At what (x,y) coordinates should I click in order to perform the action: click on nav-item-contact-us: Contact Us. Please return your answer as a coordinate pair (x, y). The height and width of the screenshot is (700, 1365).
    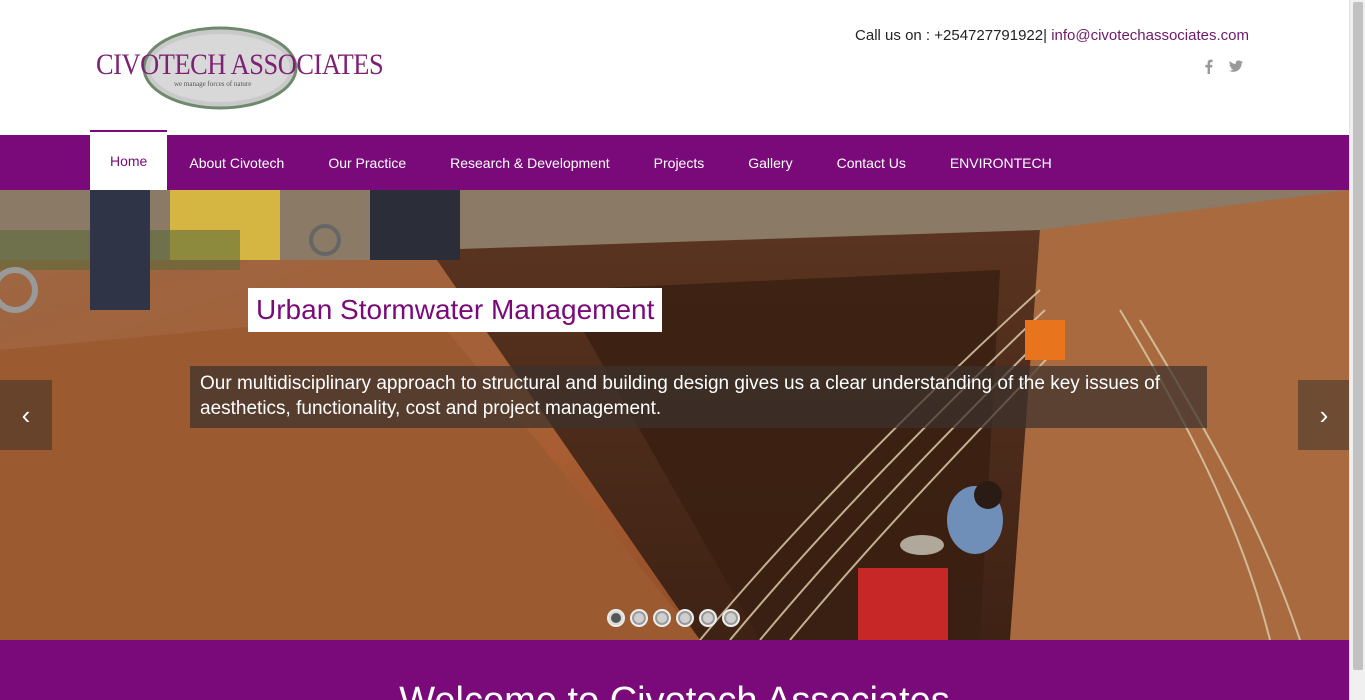
    Looking at the image, I should click on (871, 162).